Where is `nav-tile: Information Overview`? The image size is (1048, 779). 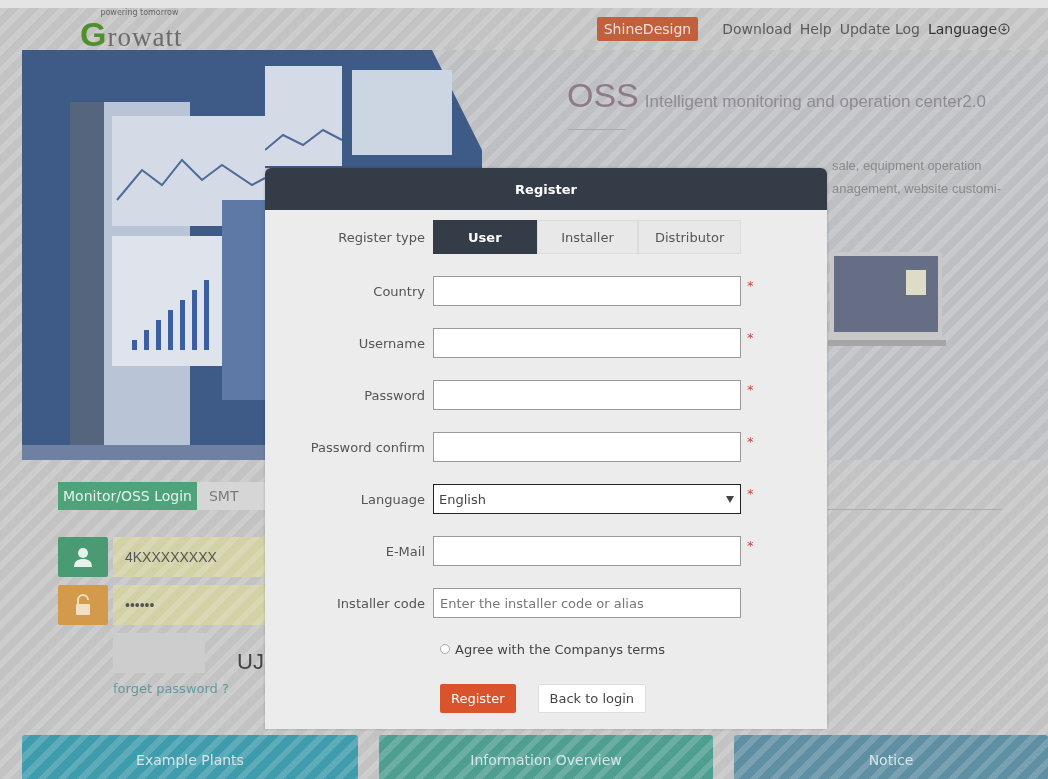
nav-tile: Information Overview is located at coordinates (546, 757).